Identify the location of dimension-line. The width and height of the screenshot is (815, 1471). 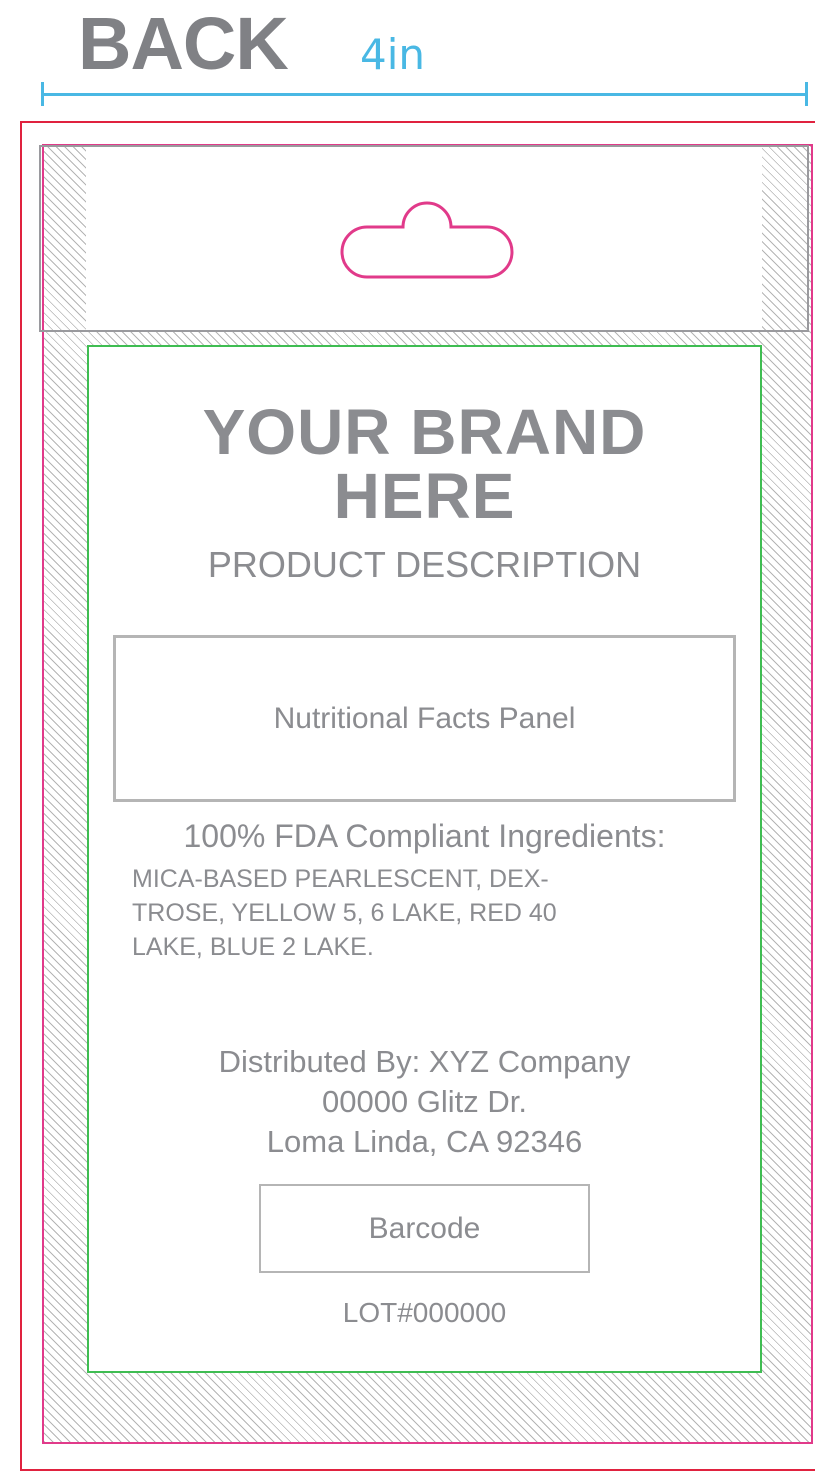
(425, 94).